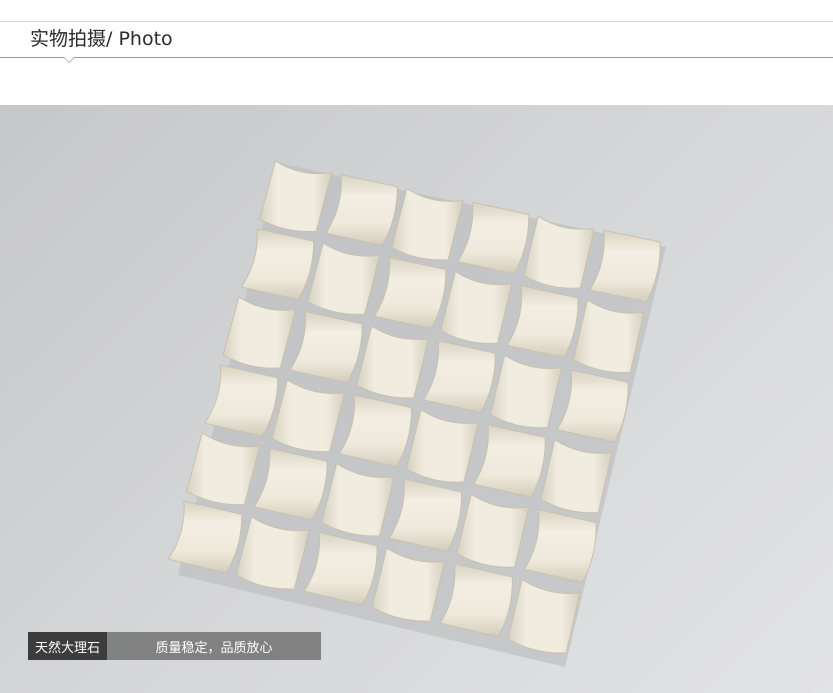 The image size is (833, 693). I want to click on header-top-rule, so click(416, 21).